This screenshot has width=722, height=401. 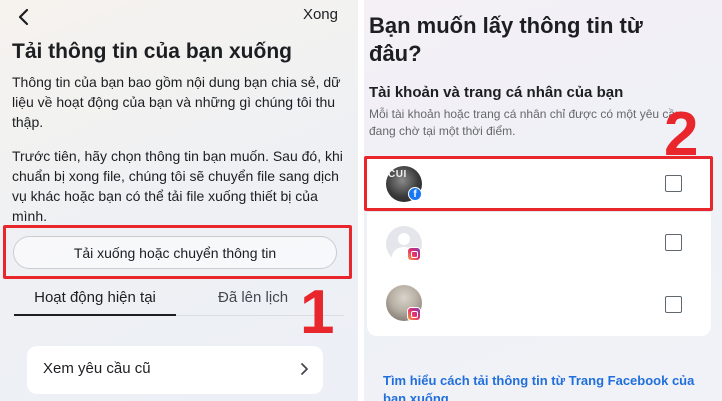 What do you see at coordinates (253, 297) in the screenshot?
I see `tab-scheduled: Đã lên lịch` at bounding box center [253, 297].